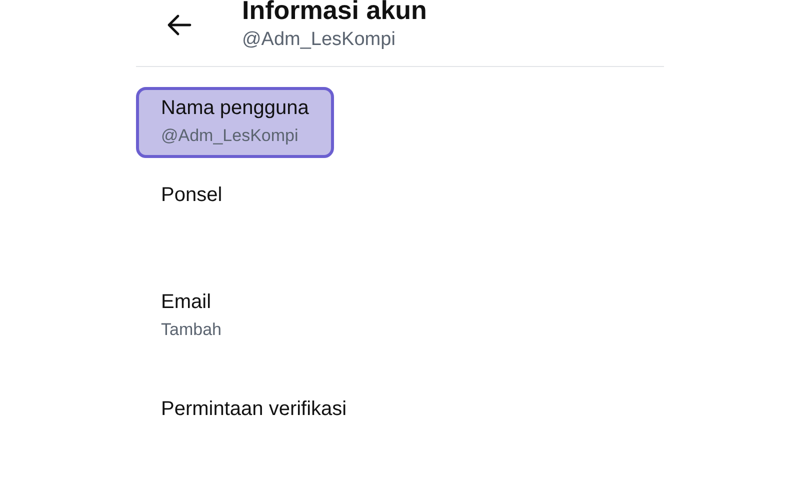 The image size is (800, 500). I want to click on page-title: Informasi akun, so click(334, 13).